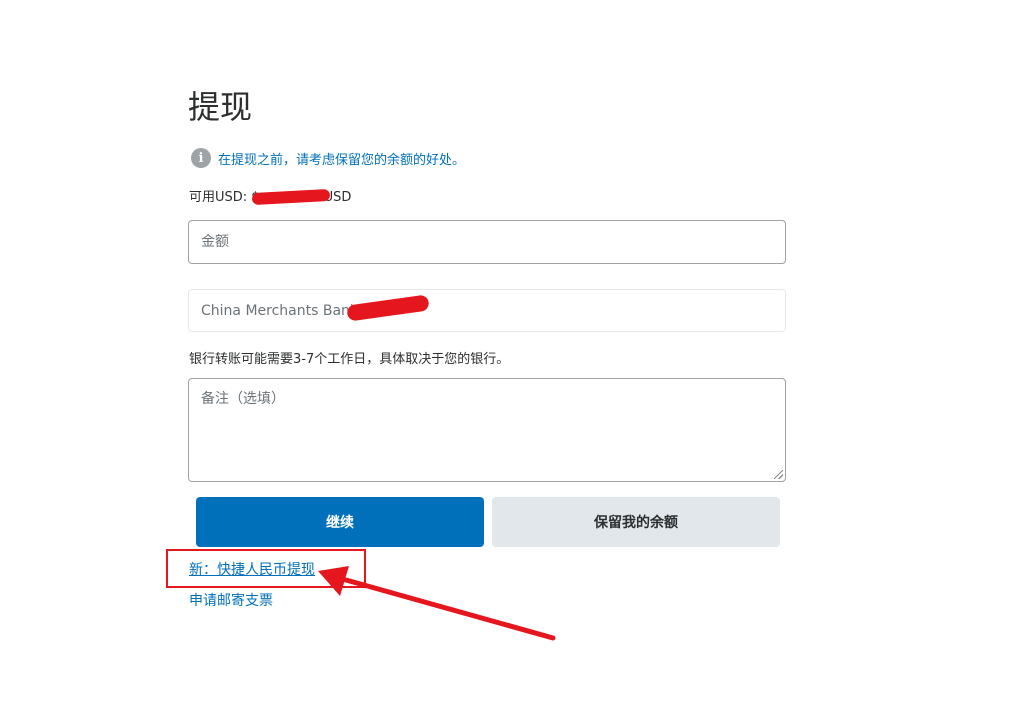 This screenshot has width=1022, height=721. I want to click on page-title: 提现, so click(220, 107).